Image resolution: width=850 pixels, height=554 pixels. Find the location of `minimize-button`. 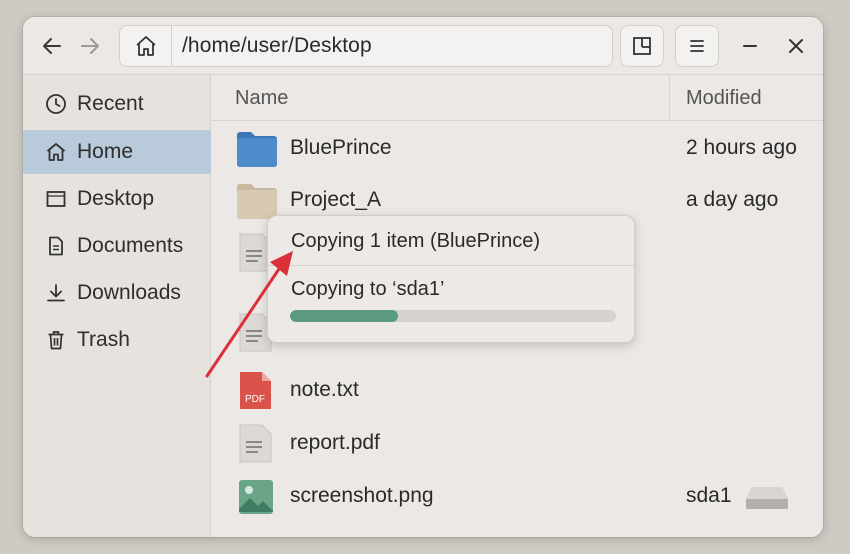

minimize-button is located at coordinates (750, 46).